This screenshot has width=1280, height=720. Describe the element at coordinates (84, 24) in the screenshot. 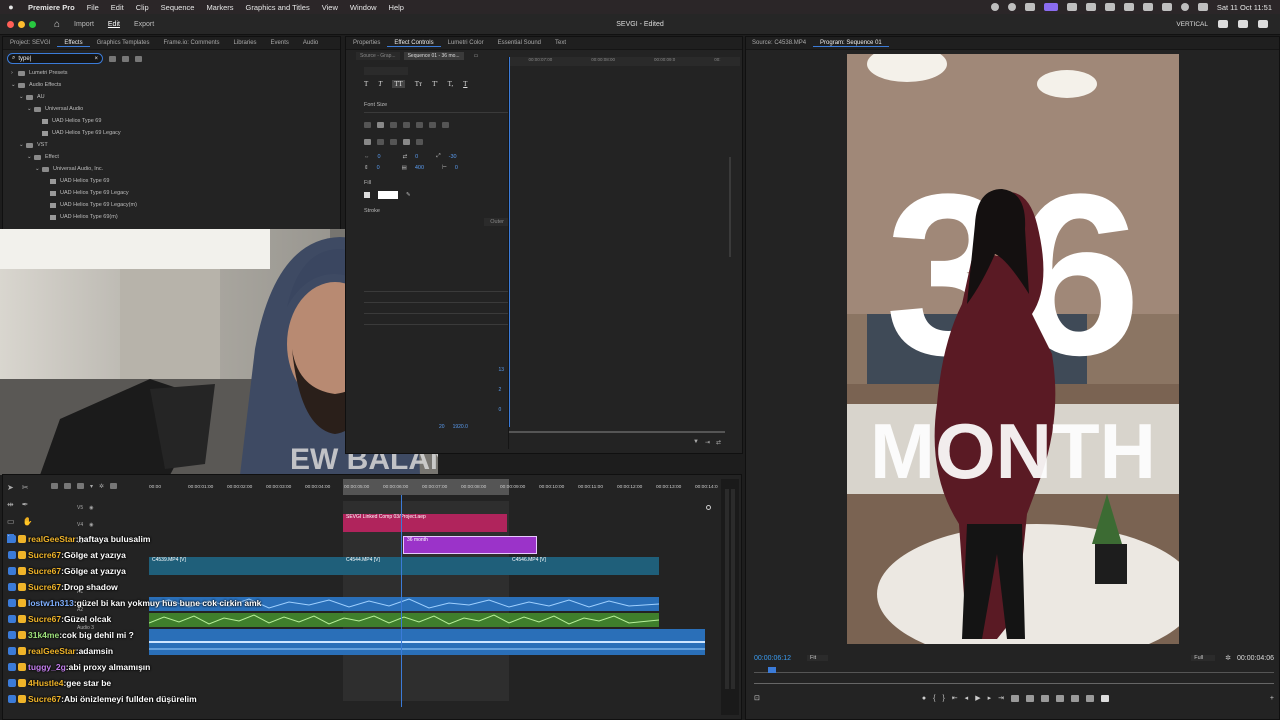

I see `tab-import: Import` at that location.